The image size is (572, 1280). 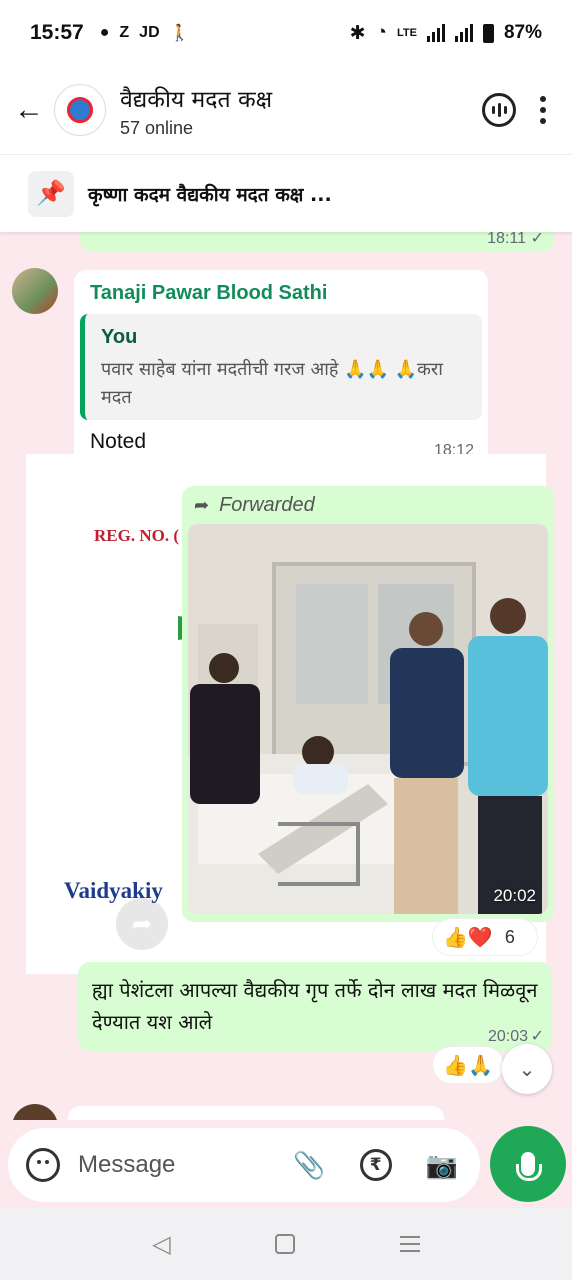 I want to click on z-app-icon: Z, so click(x=124, y=32).